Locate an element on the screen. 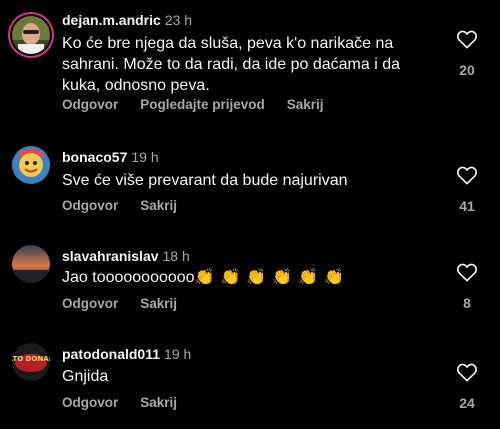 The image size is (500, 429). avatar-logo-text: PATO DONALD is located at coordinates (31, 359).